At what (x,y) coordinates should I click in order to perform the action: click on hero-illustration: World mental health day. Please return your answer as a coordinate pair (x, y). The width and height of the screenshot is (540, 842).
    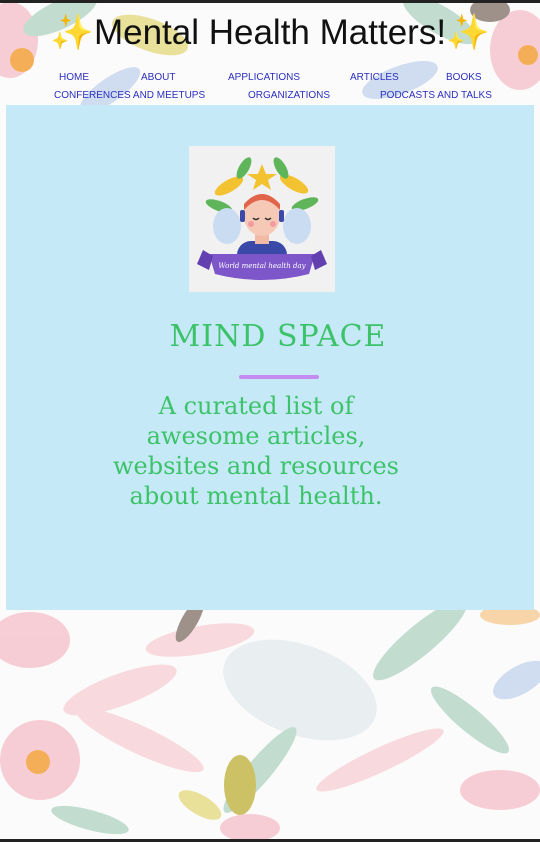
    Looking at the image, I should click on (262, 219).